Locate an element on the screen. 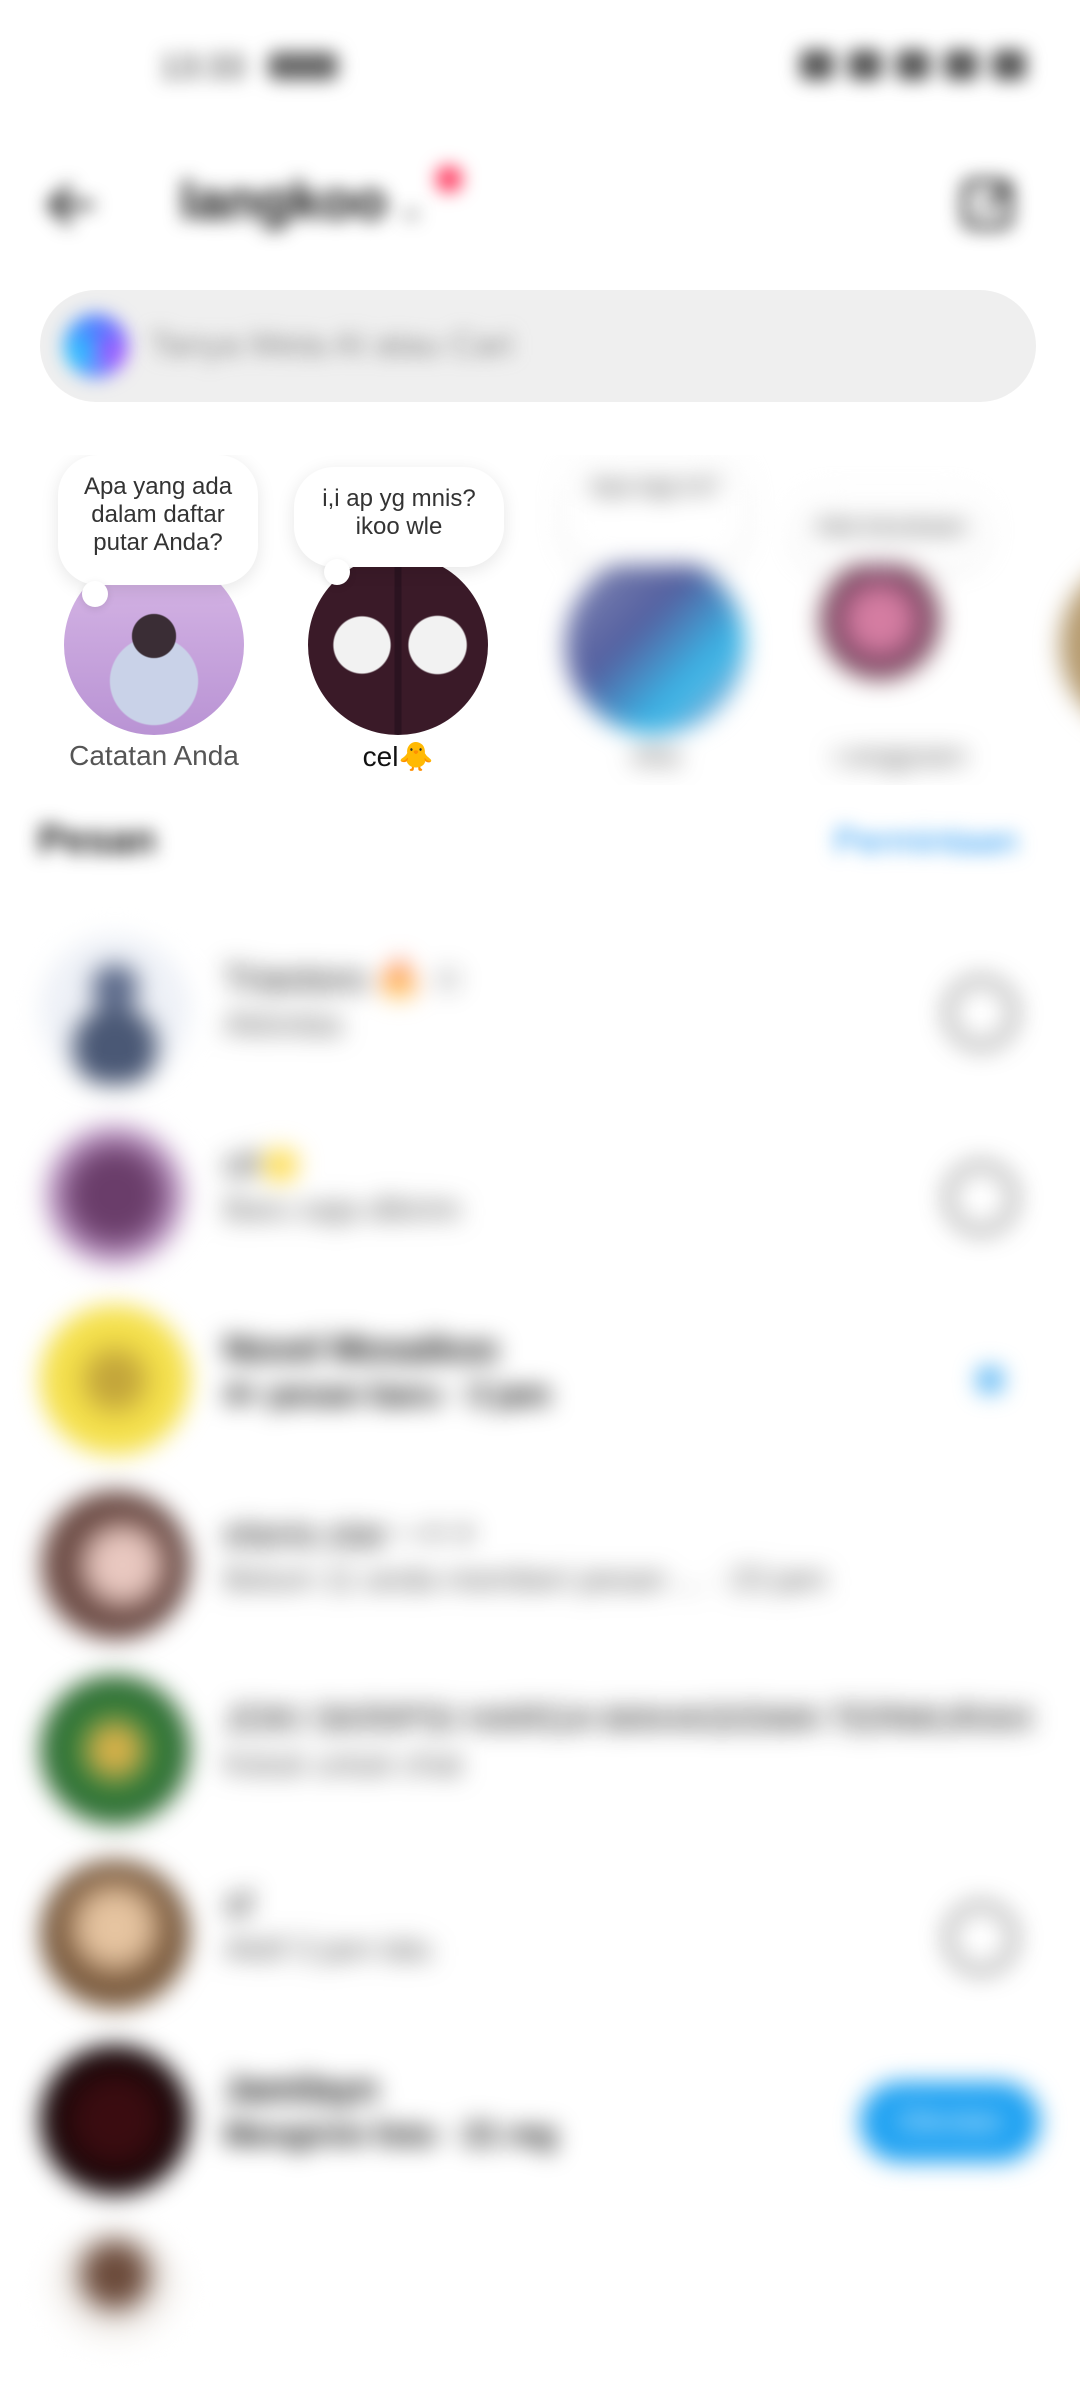 The image size is (1080, 2400). note-item-cel: i,i ap yg mnis? ikoo wle cel🐥 is located at coordinates (398, 620).